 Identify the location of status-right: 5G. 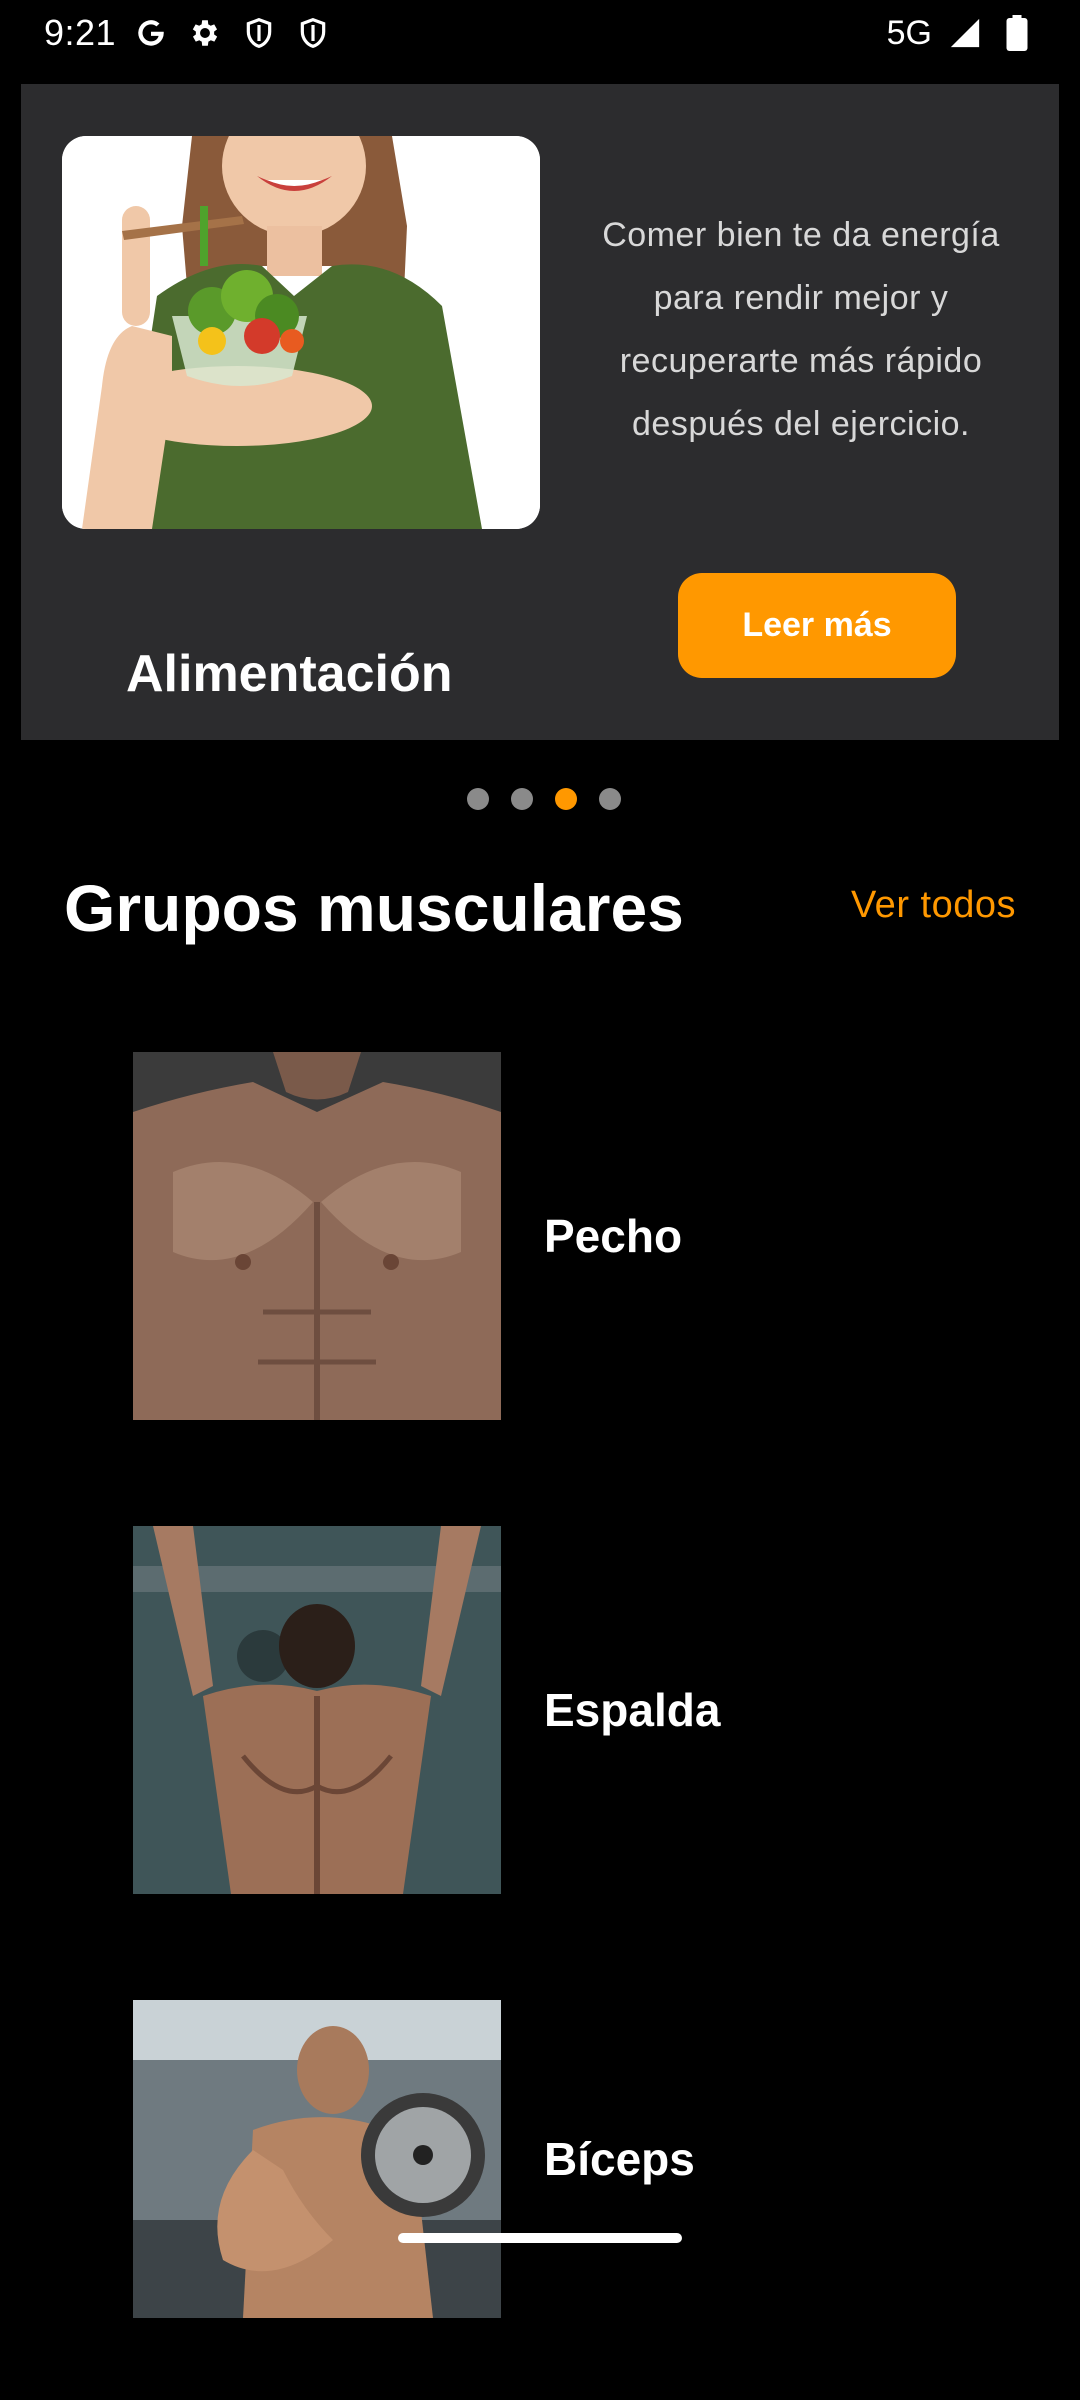
(961, 33).